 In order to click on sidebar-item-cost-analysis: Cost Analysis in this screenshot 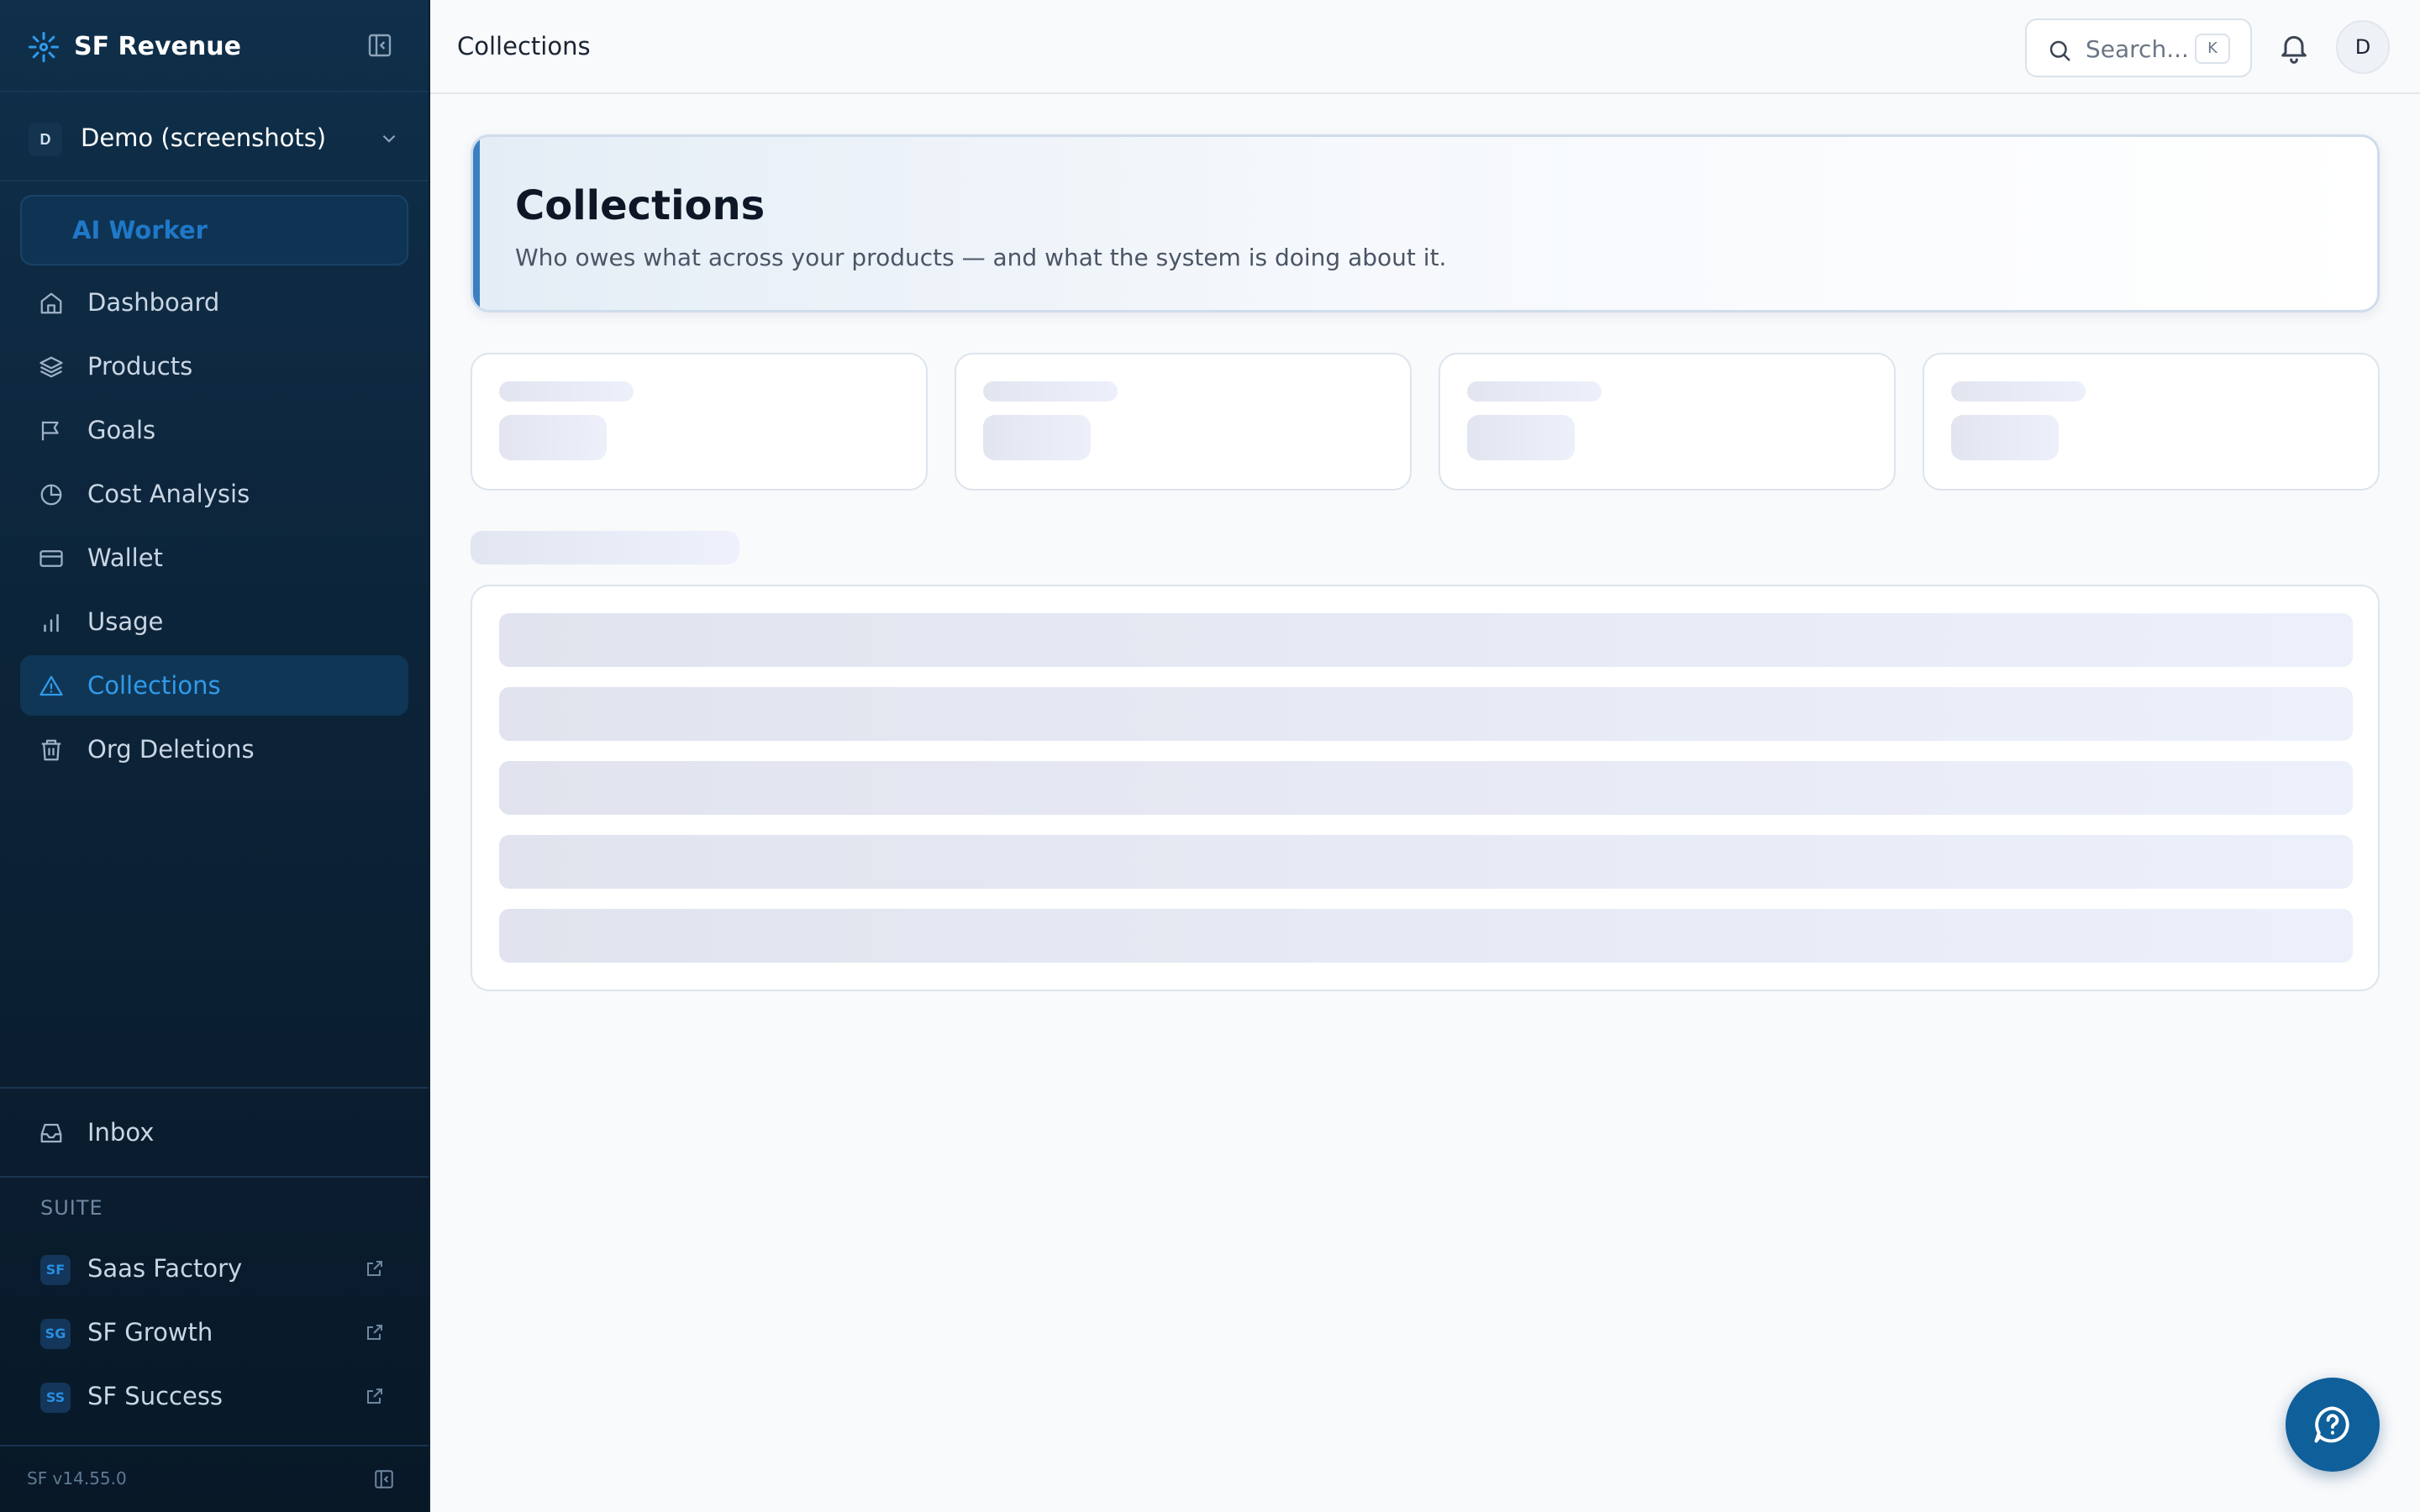, I will do `click(214, 494)`.